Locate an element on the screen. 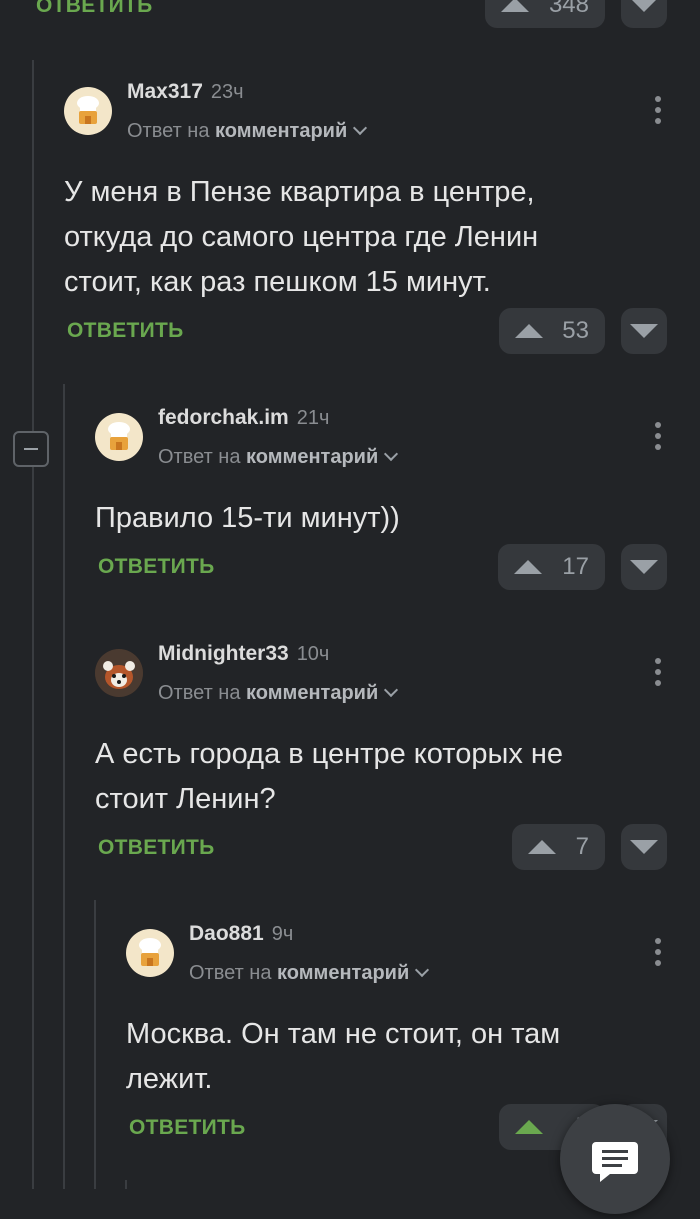 Image resolution: width=700 pixels, height=1219 pixels. upvote-button: 53 is located at coordinates (552, 331).